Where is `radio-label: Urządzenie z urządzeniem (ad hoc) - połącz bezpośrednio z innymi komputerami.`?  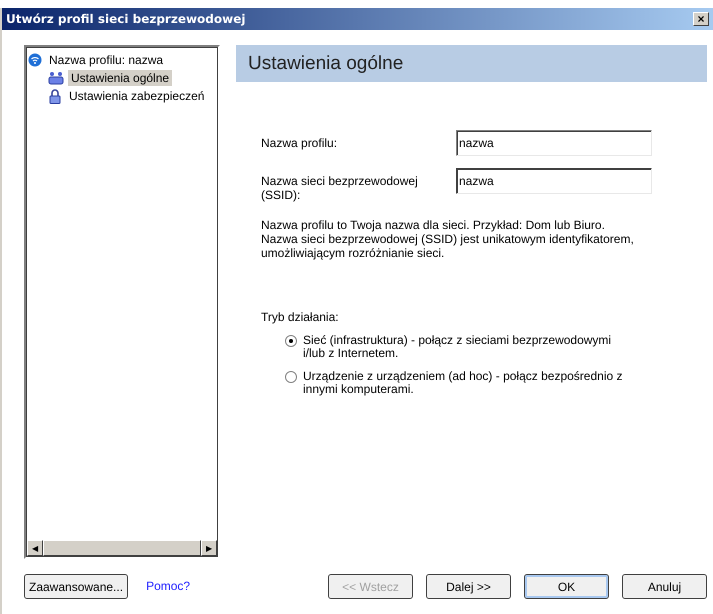 radio-label: Urządzenie z urządzeniem (ad hoc) - połącz bezpośrednio z innymi komputerami. is located at coordinates (469, 383).